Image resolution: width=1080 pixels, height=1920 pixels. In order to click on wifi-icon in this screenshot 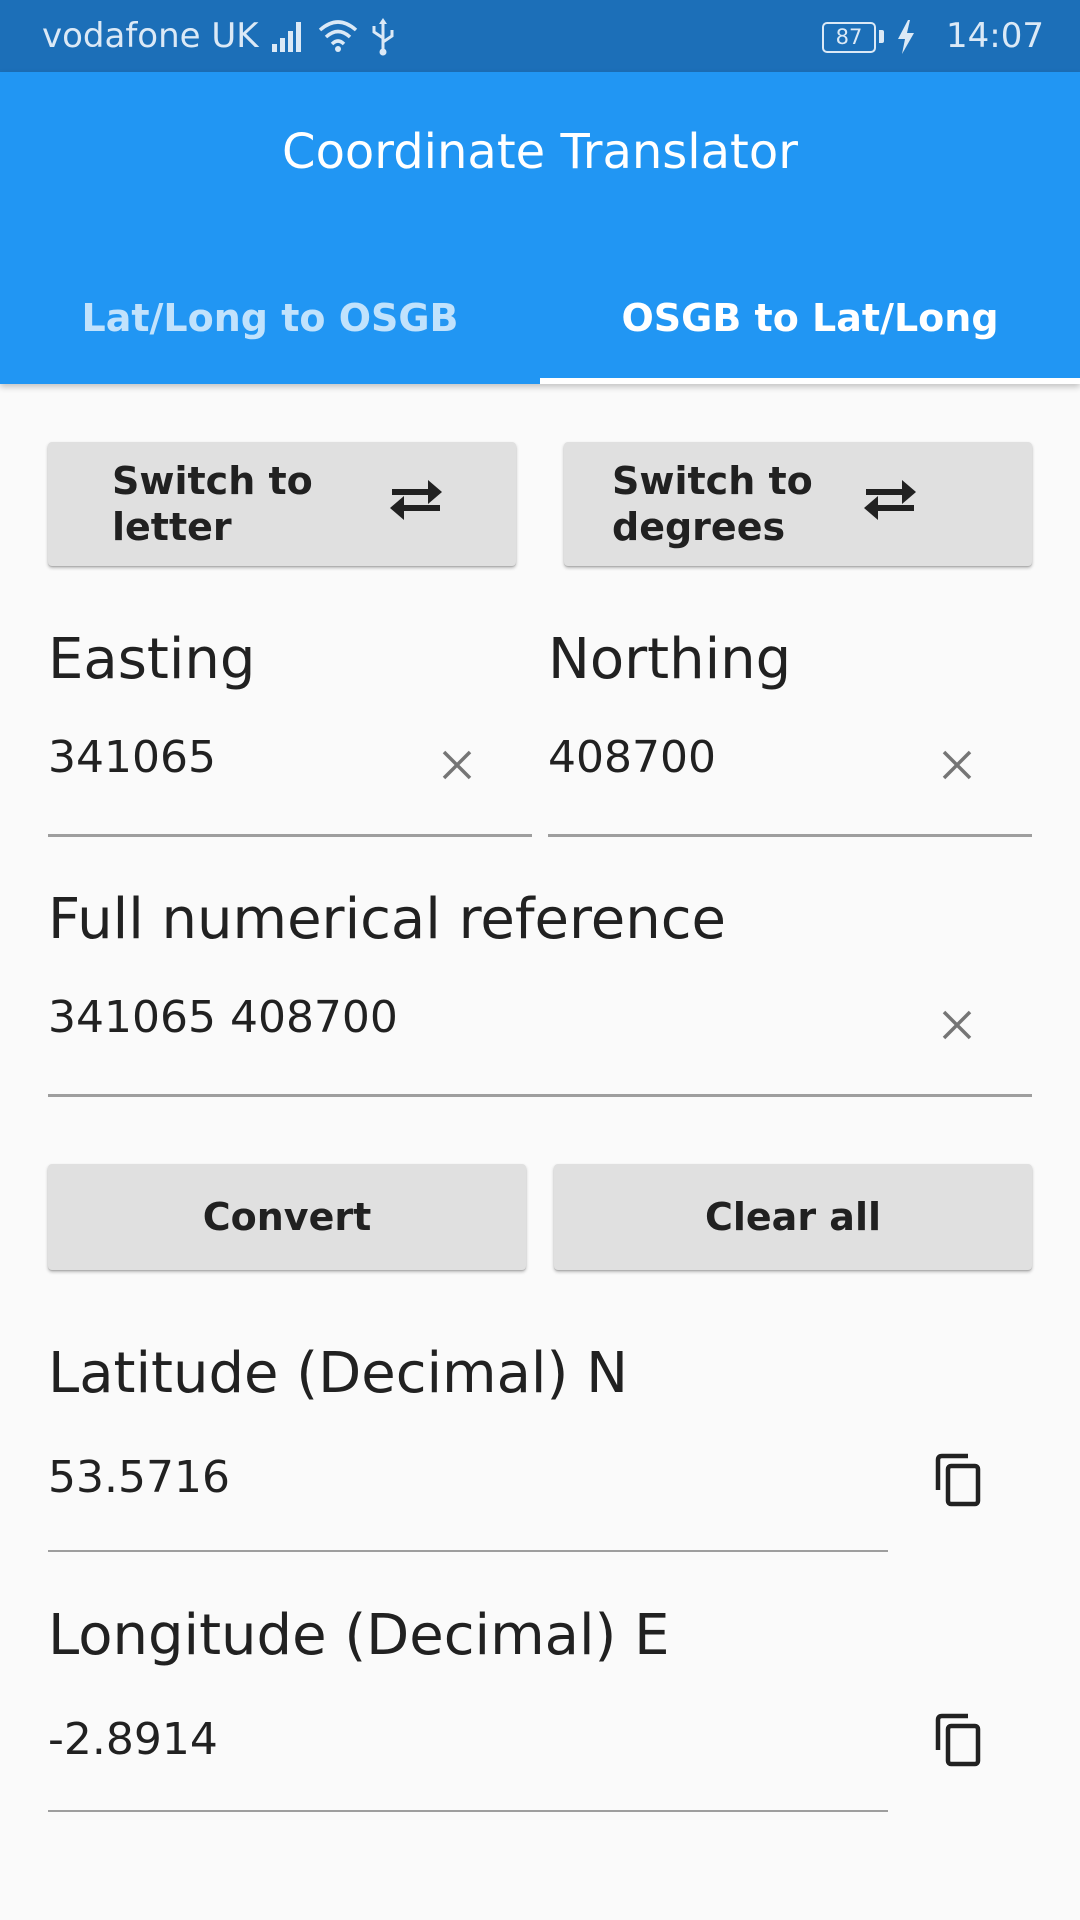, I will do `click(338, 36)`.